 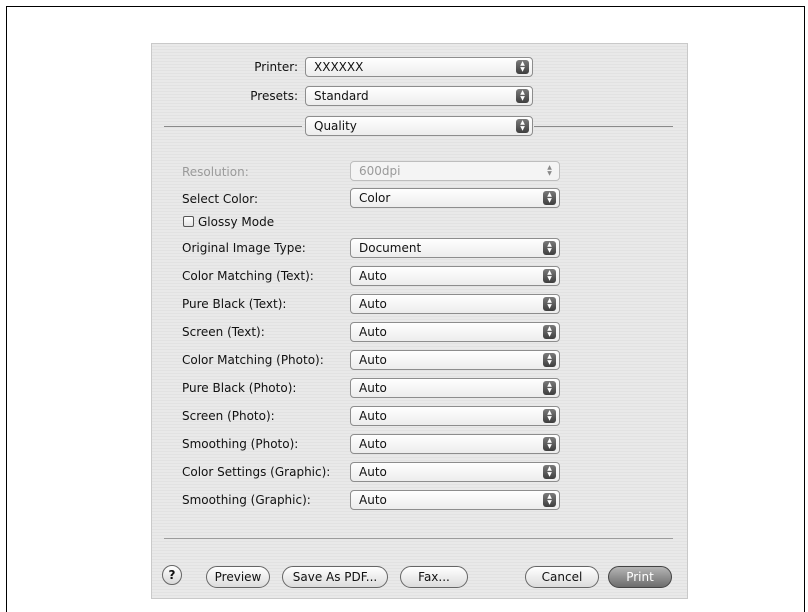 What do you see at coordinates (172, 575) in the screenshot?
I see `help-button: ?` at bounding box center [172, 575].